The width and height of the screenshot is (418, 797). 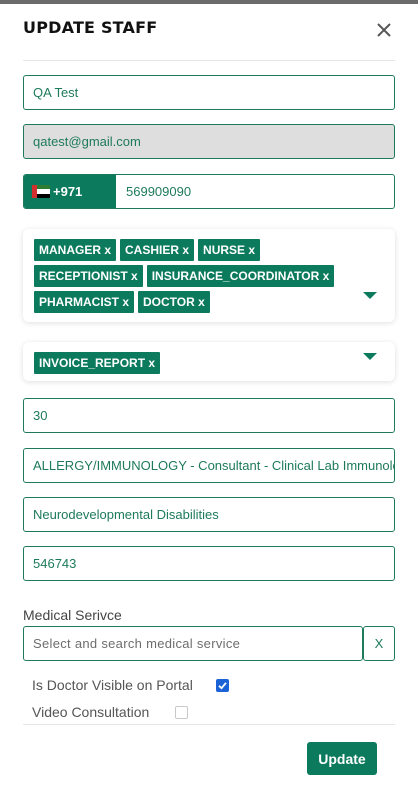 What do you see at coordinates (209, 2) in the screenshot?
I see `window-top-border` at bounding box center [209, 2].